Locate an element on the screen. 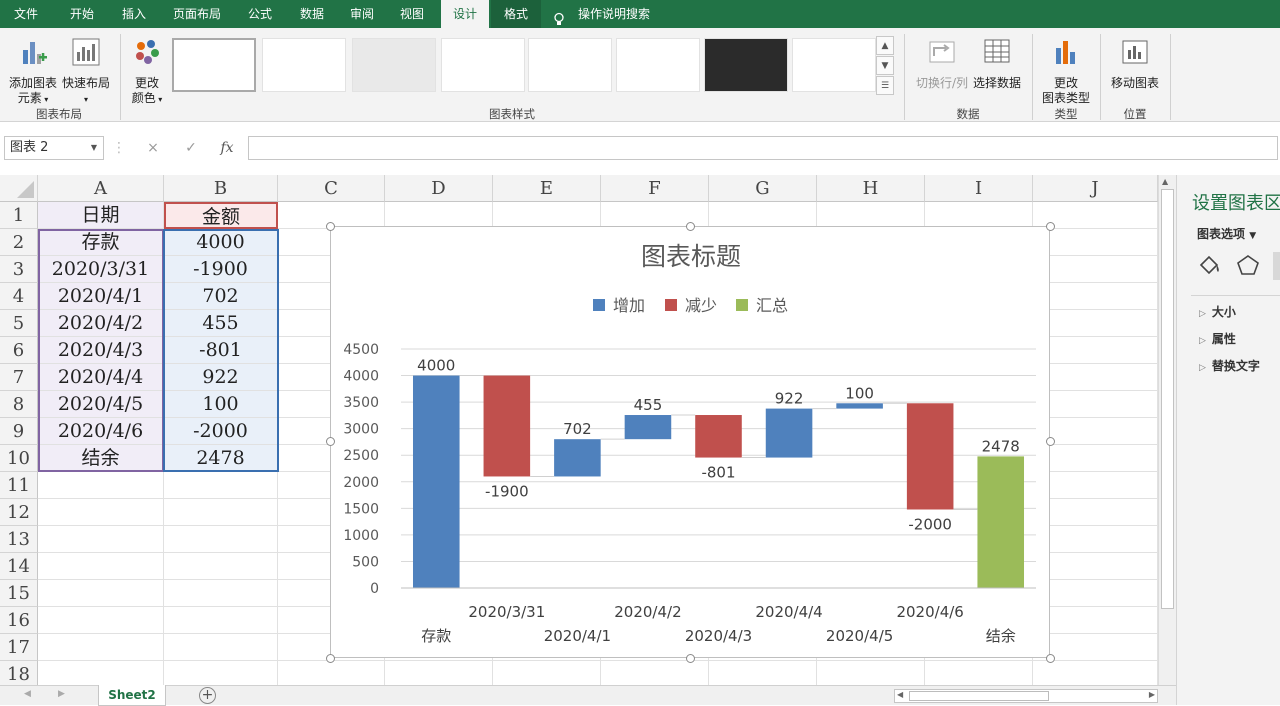 Image resolution: width=1280 pixels, height=706 pixels. column-header-f: F is located at coordinates (655, 188).